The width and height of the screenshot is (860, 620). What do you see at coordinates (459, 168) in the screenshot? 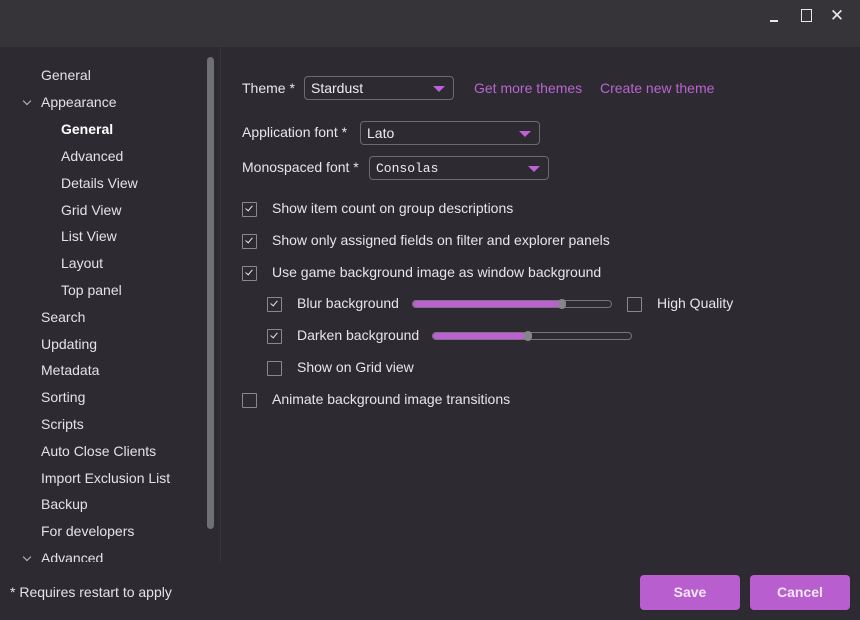
I see `mono-font-select: Consolas` at bounding box center [459, 168].